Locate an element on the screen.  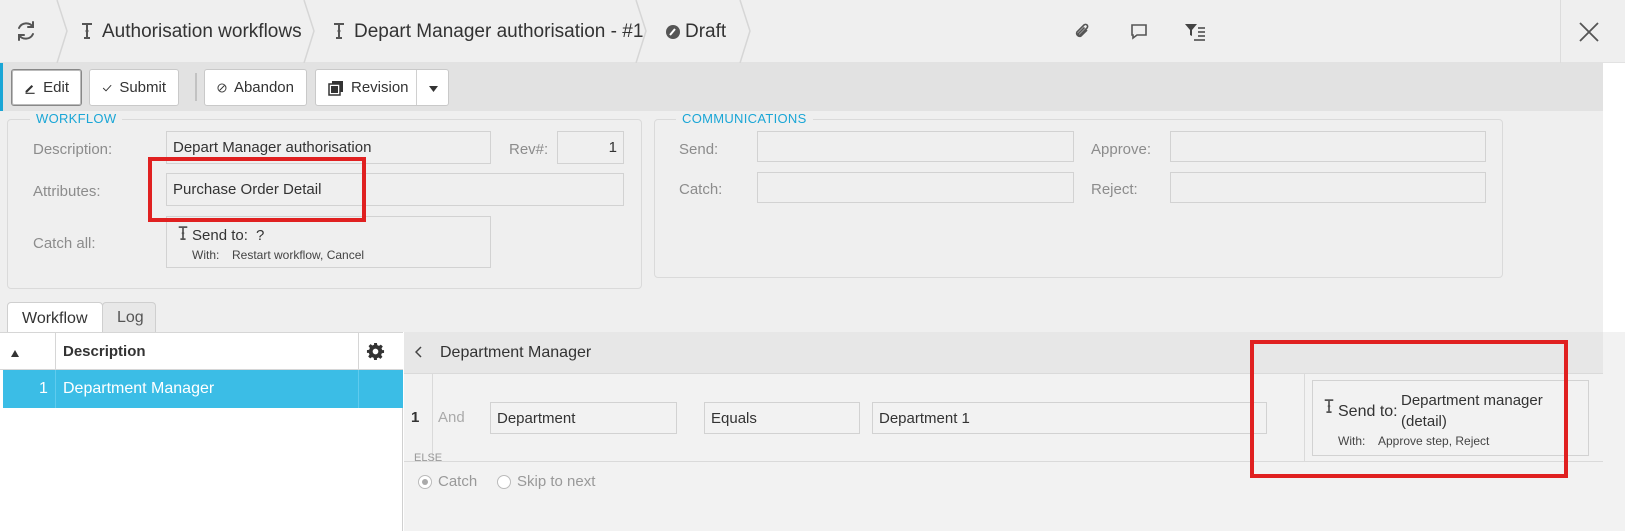
copy-icon is located at coordinates (335, 88).